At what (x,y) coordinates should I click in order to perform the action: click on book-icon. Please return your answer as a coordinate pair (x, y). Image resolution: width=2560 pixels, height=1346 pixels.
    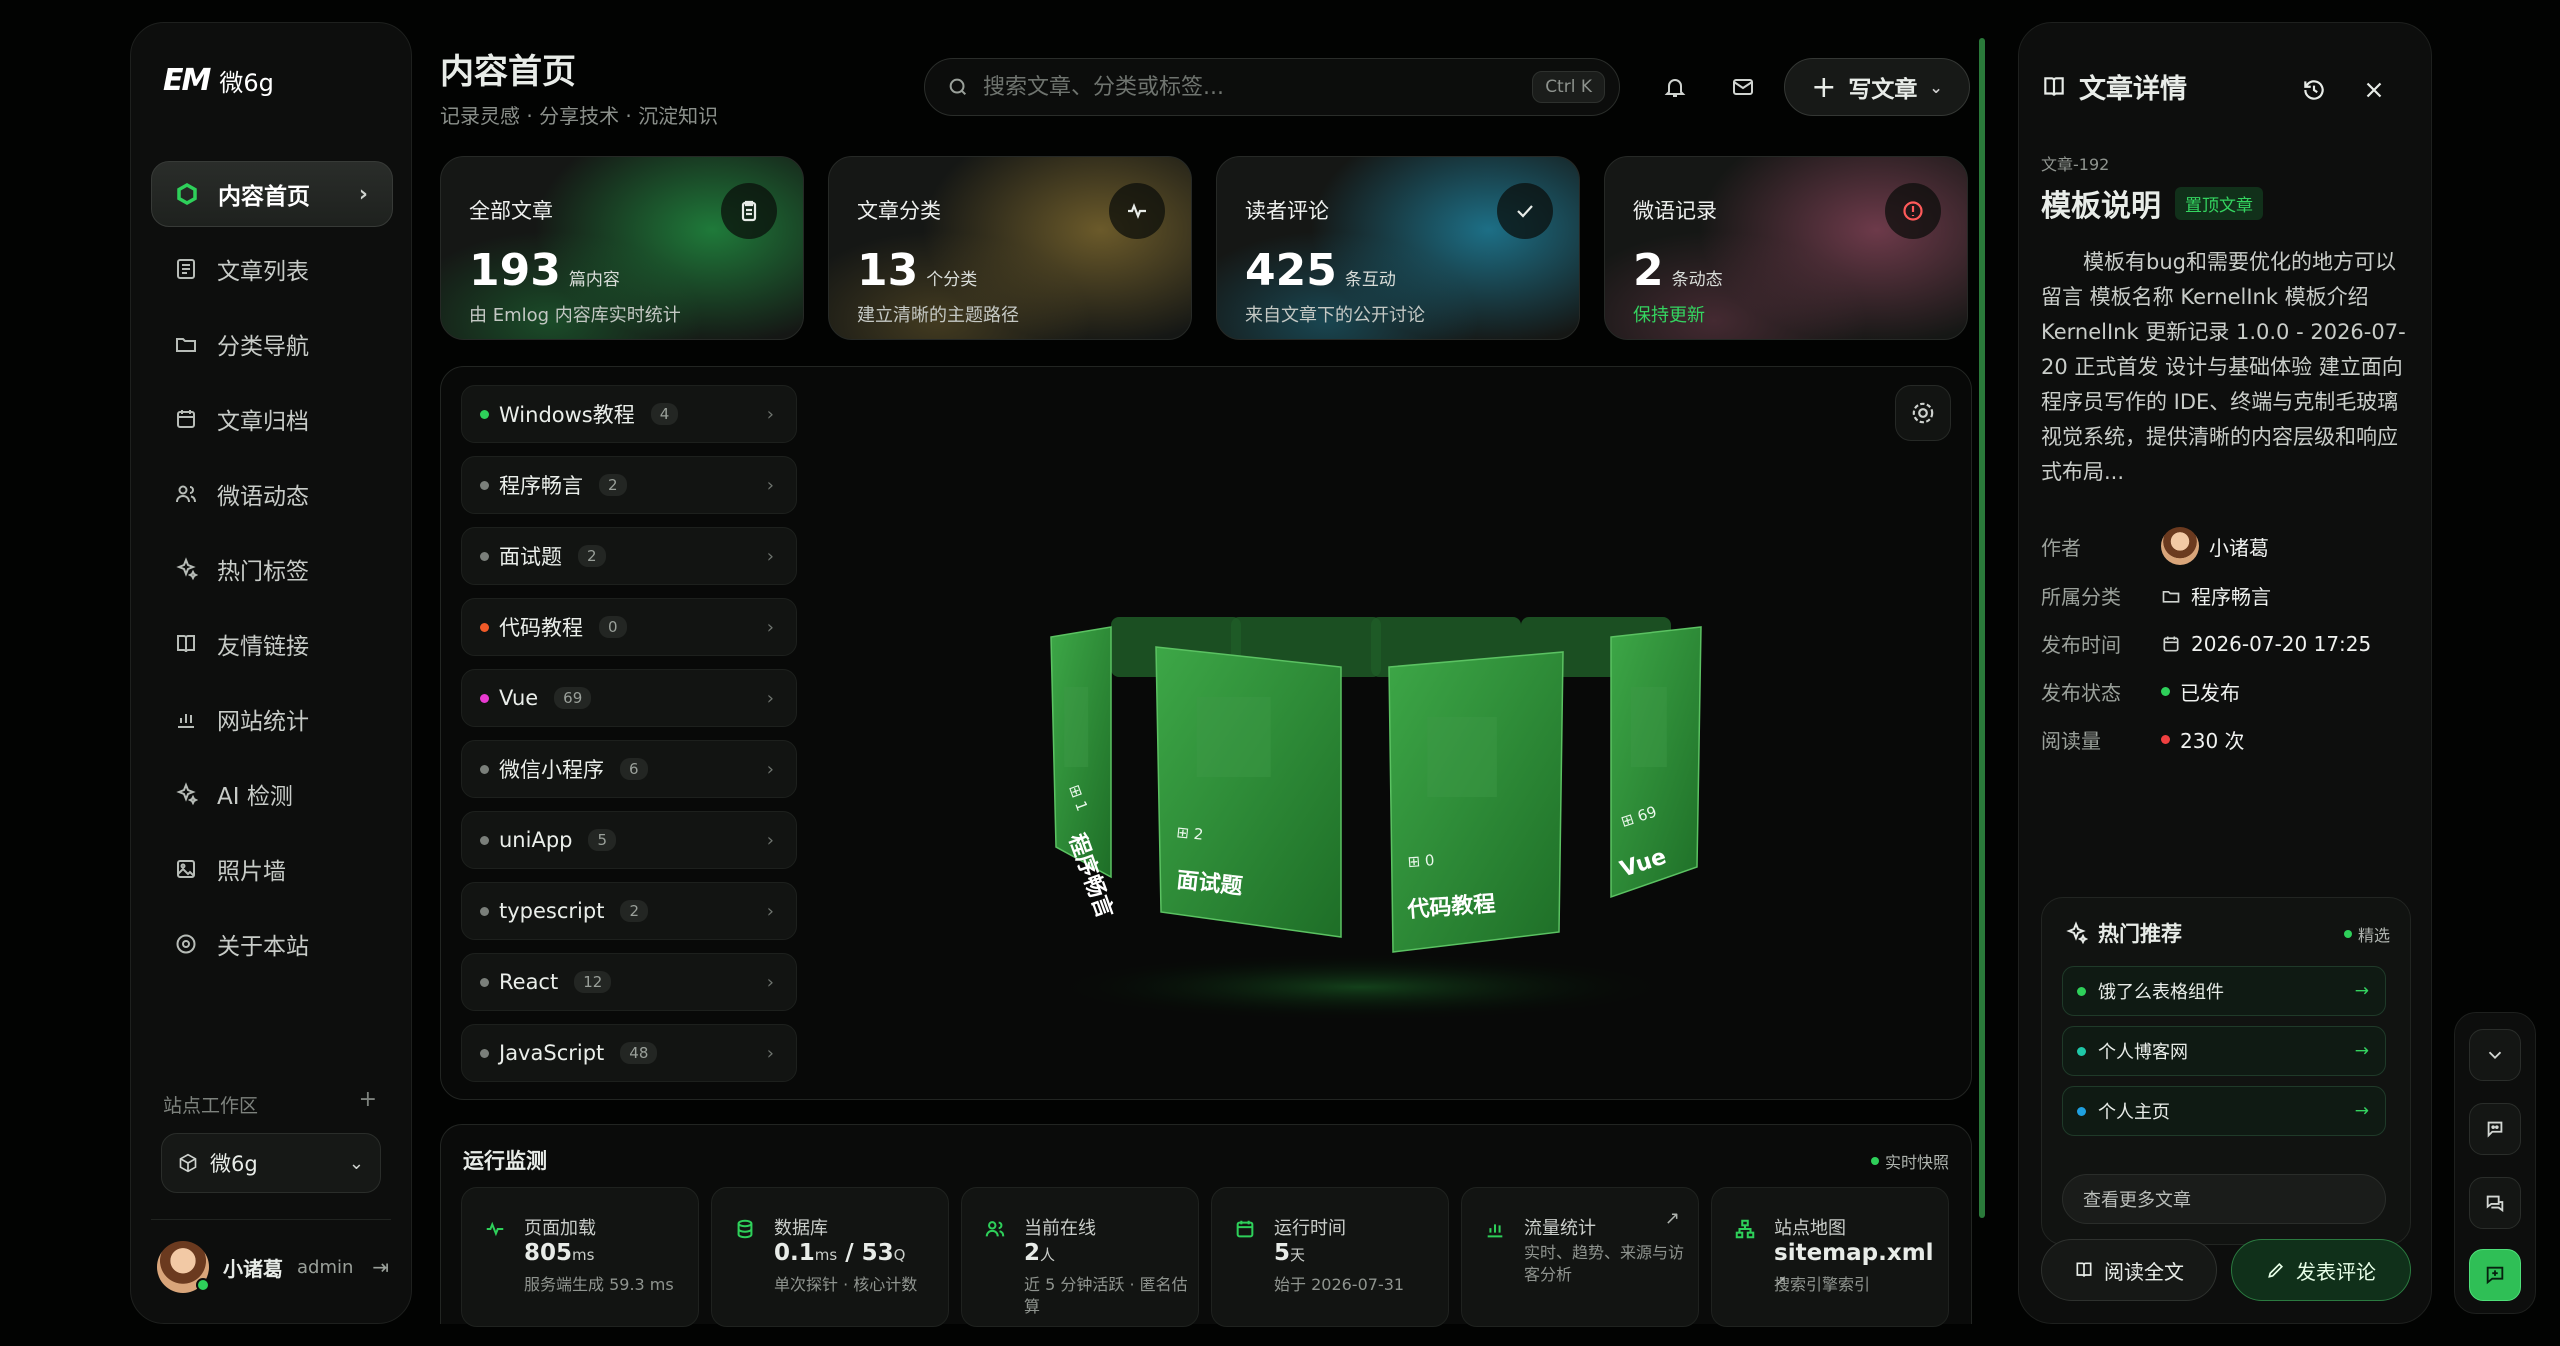
    Looking at the image, I should click on (2084, 1269).